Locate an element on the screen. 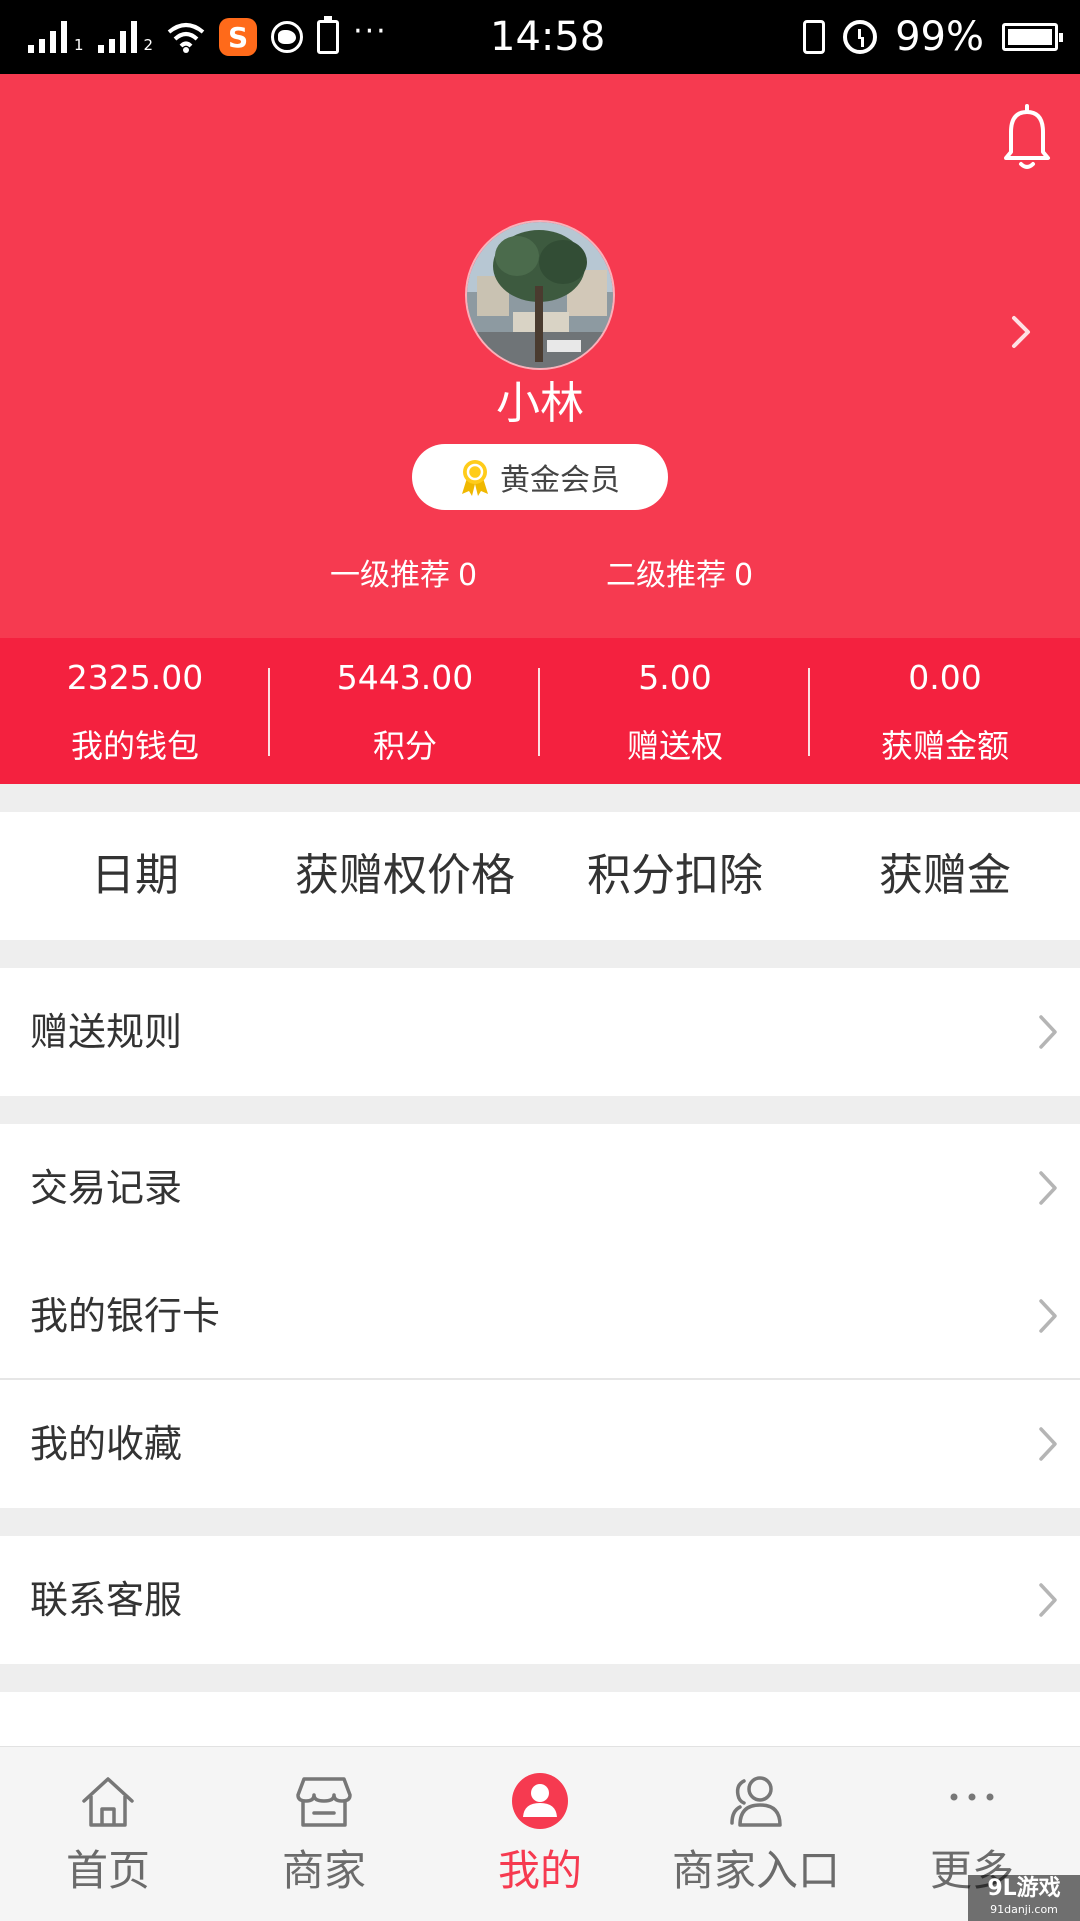 The image size is (1080, 1921). battery-percent: 99% is located at coordinates (939, 37).